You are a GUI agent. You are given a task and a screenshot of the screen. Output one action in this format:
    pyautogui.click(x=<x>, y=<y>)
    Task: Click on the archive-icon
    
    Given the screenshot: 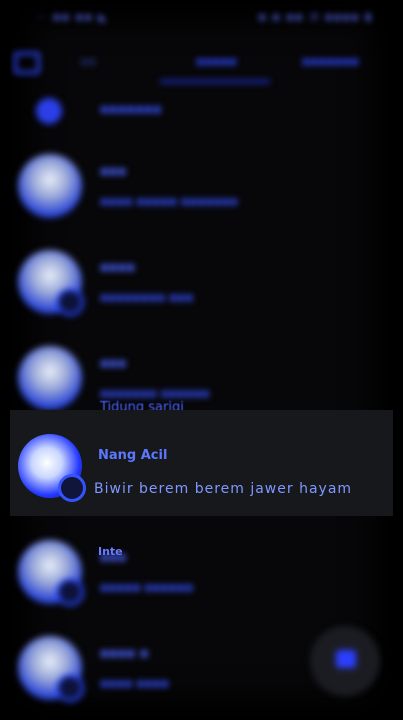 What is the action you would take?
    pyautogui.click(x=49, y=111)
    